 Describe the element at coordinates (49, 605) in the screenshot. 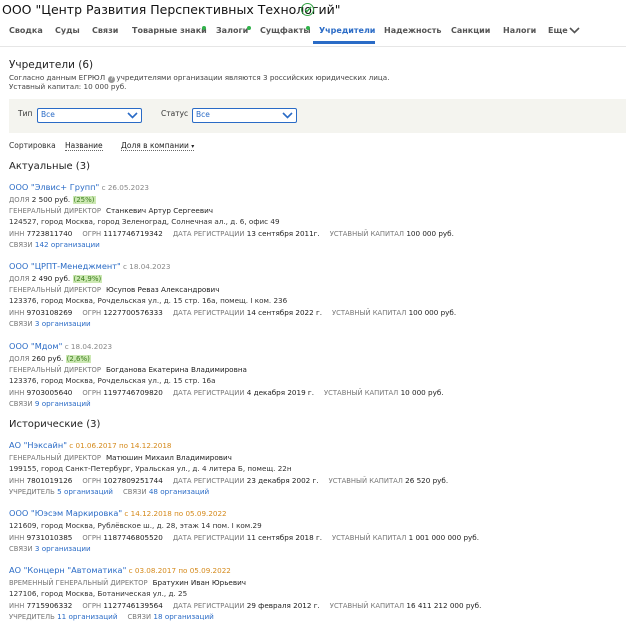

I see `inn-value: 7715906332` at that location.